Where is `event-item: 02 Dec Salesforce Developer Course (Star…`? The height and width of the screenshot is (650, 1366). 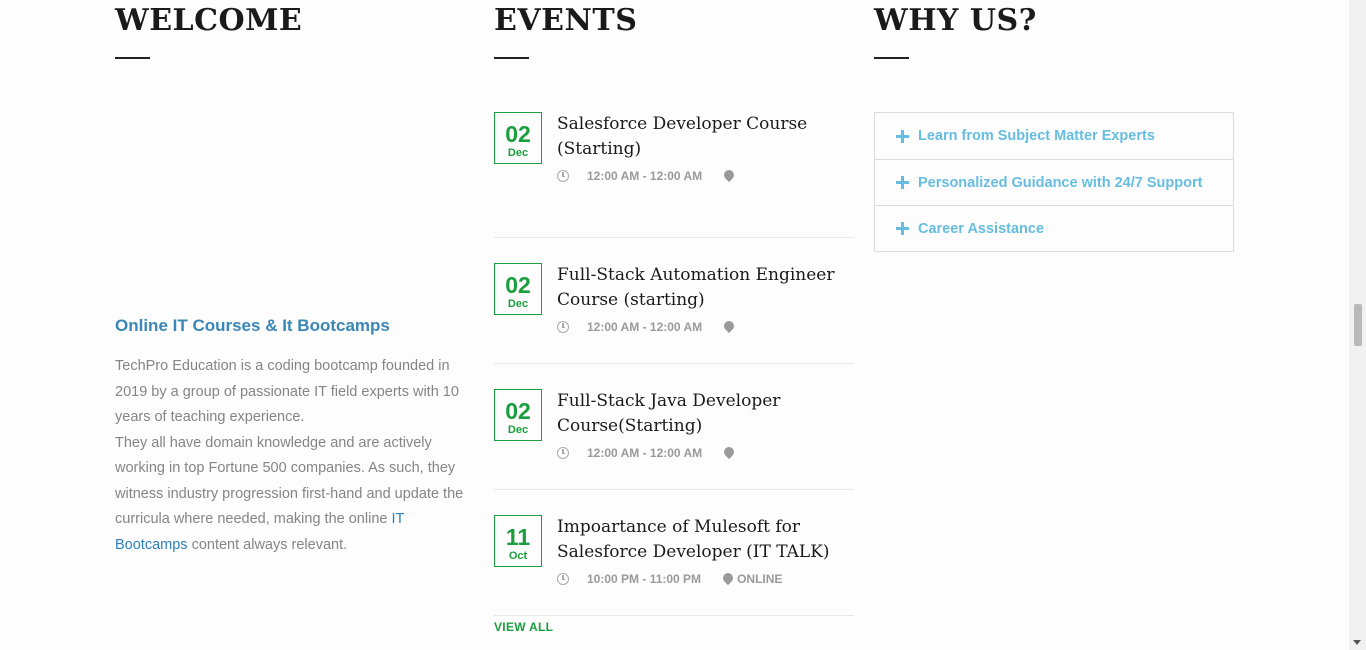 event-item: 02 Dec Salesforce Developer Course (Star… is located at coordinates (674, 175).